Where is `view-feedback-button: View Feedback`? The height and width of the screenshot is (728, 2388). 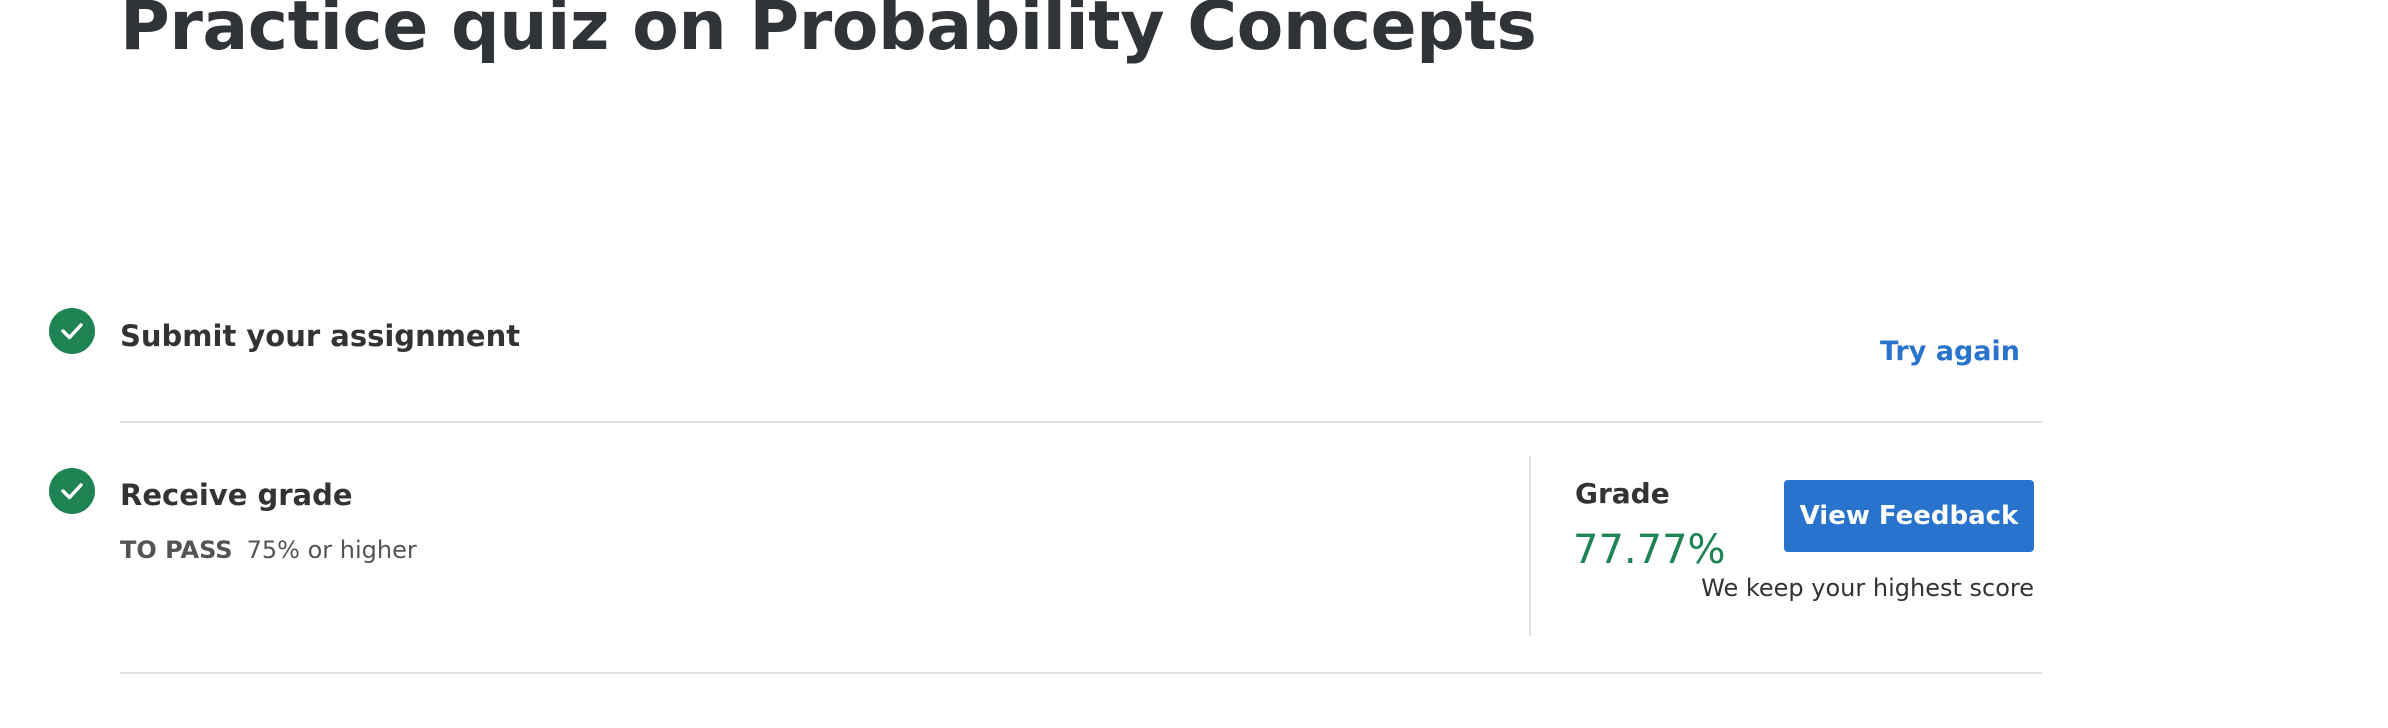 view-feedback-button: View Feedback is located at coordinates (1909, 516).